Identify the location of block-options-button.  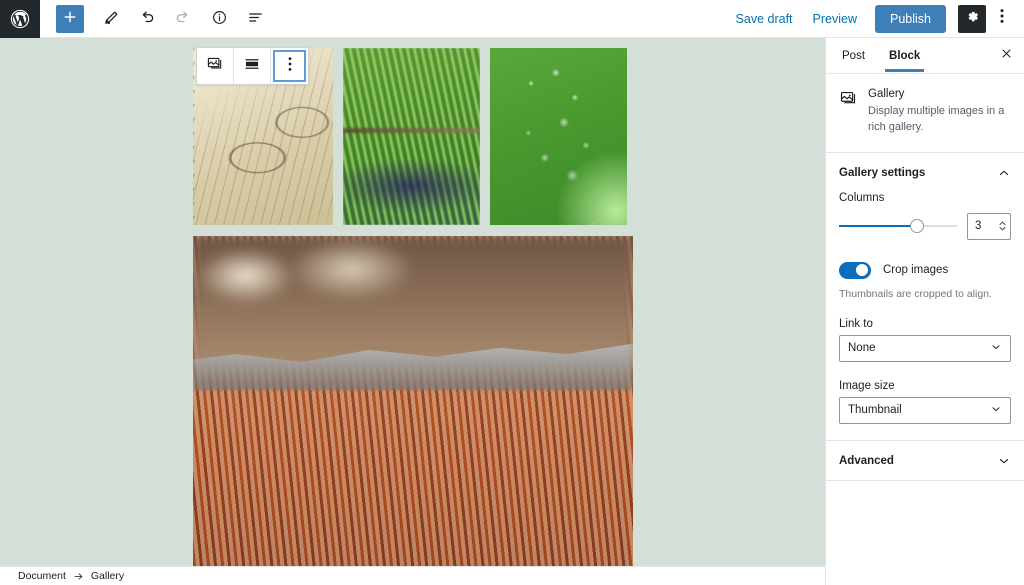
(289, 66).